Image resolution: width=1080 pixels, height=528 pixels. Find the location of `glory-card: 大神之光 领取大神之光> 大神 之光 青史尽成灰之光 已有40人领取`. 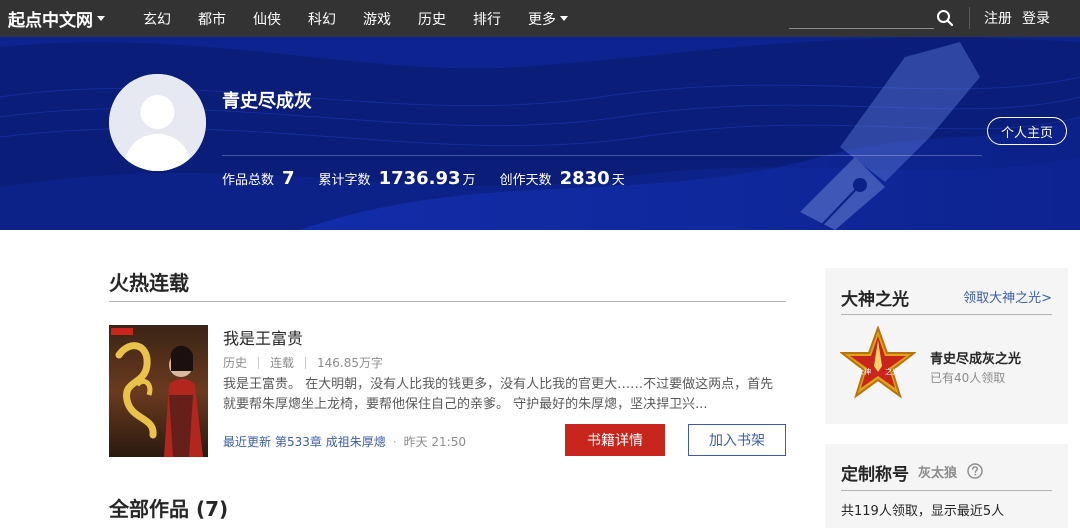

glory-card: 大神之光 领取大神之光> 大神 之光 青史尽成灰之光 已有40人领取 is located at coordinates (946, 346).